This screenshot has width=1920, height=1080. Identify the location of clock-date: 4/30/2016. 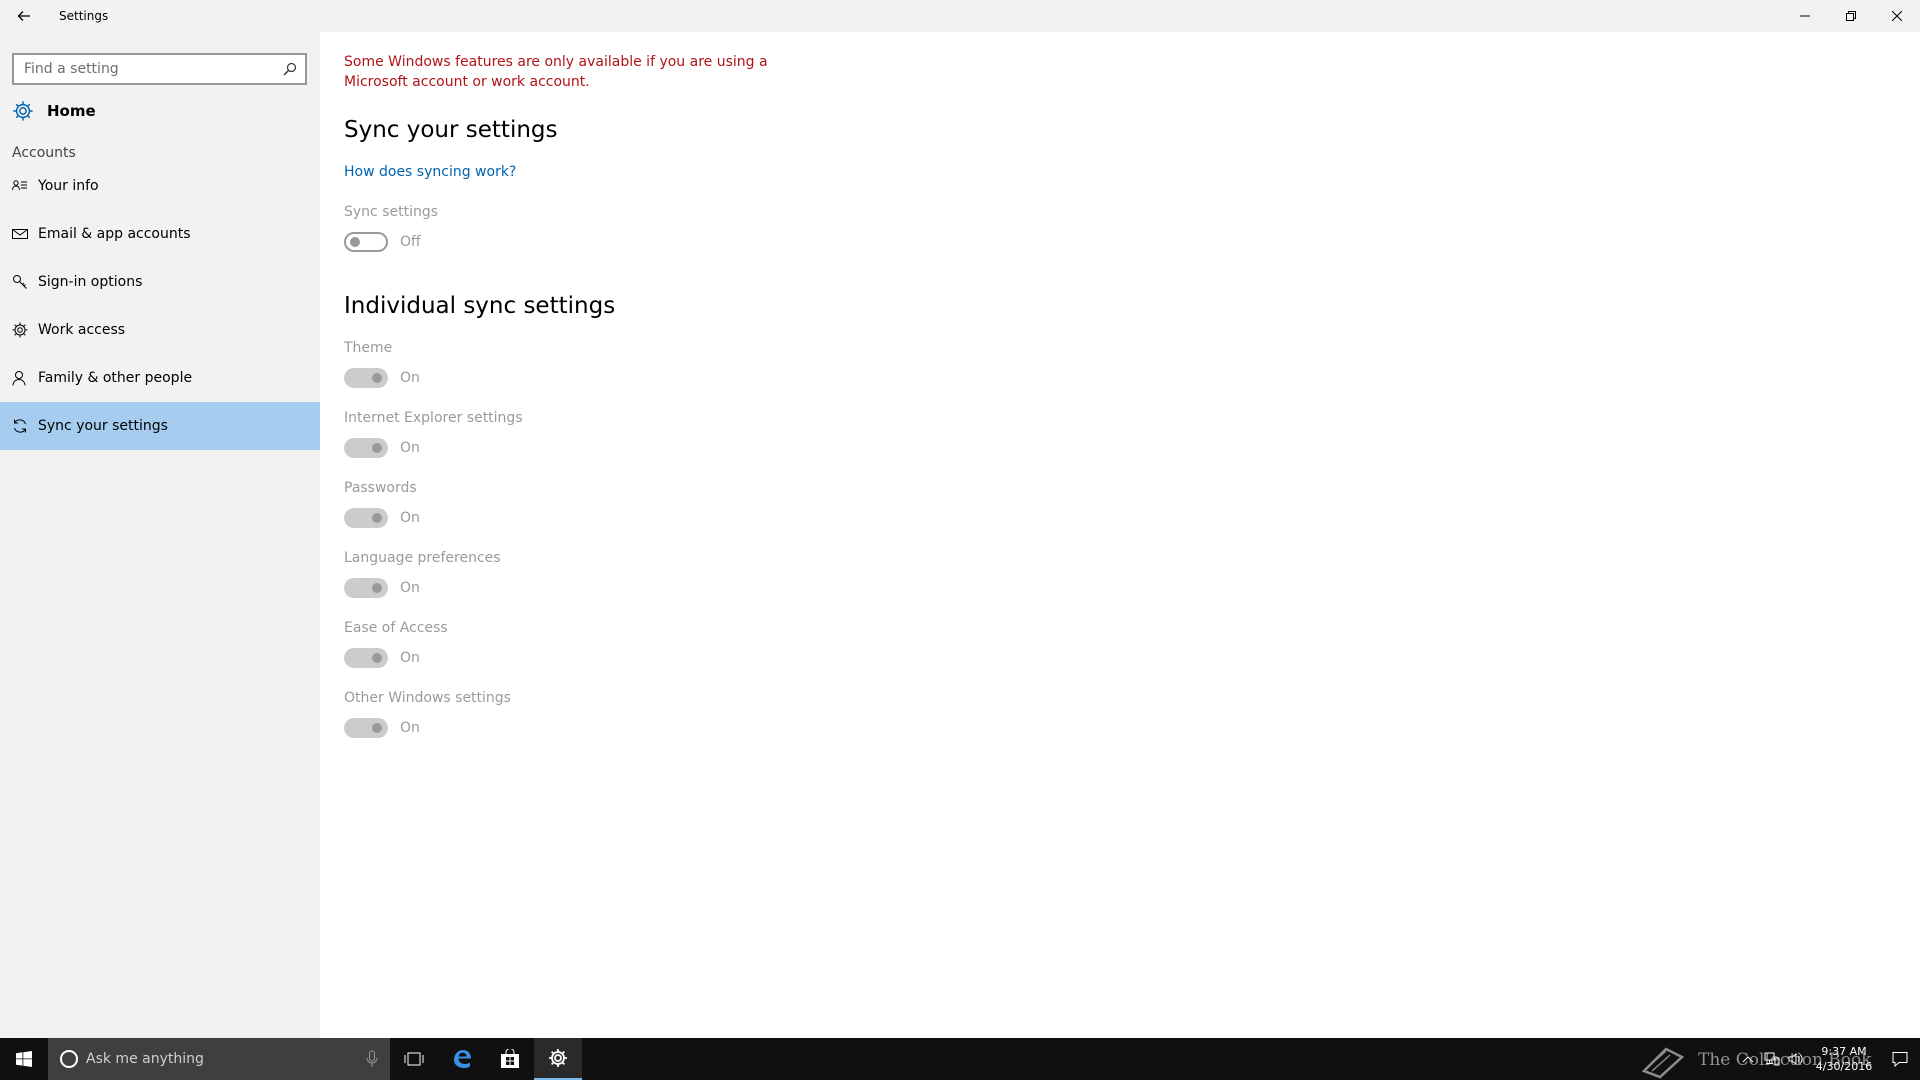
(1844, 1066).